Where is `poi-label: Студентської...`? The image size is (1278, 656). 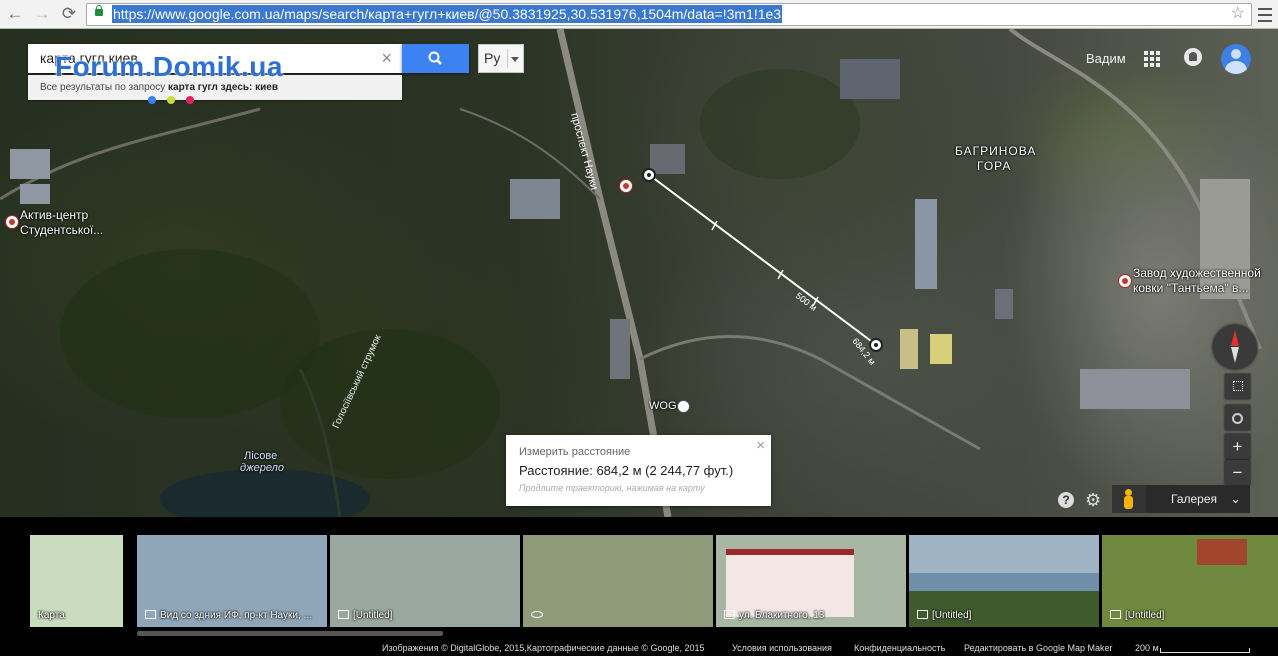
poi-label: Студентської... is located at coordinates (61, 230).